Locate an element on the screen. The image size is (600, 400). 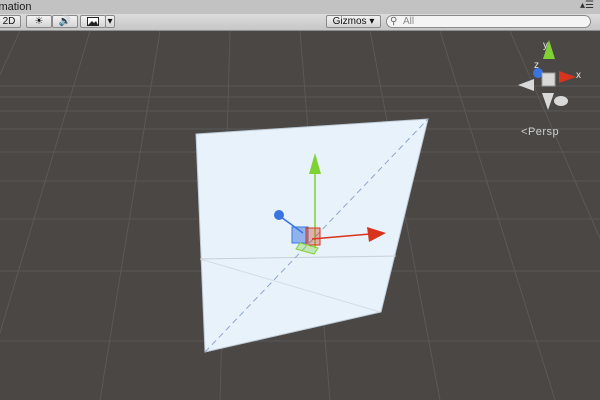
gizmo-neg-z-cone-icon is located at coordinates (561, 101).